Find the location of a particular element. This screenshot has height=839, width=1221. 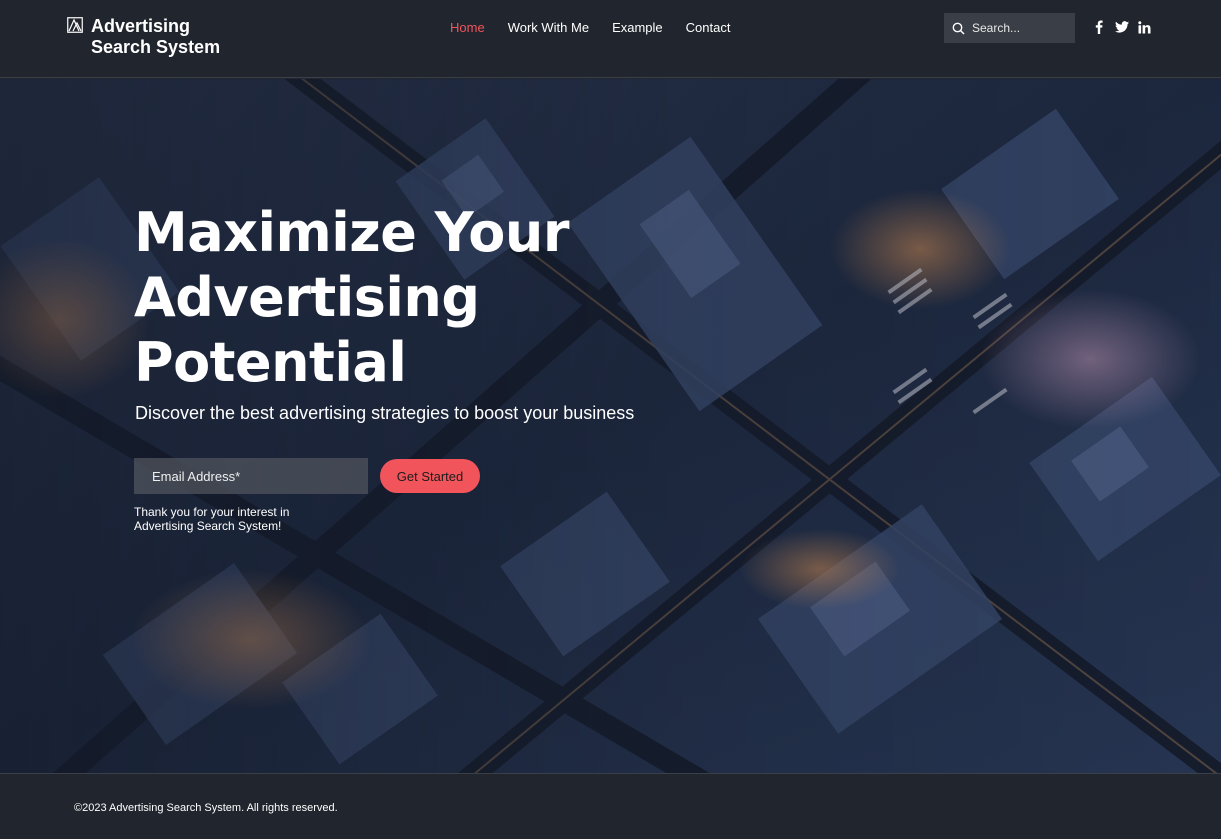

site-title-line1: Advertising is located at coordinates (141, 26).